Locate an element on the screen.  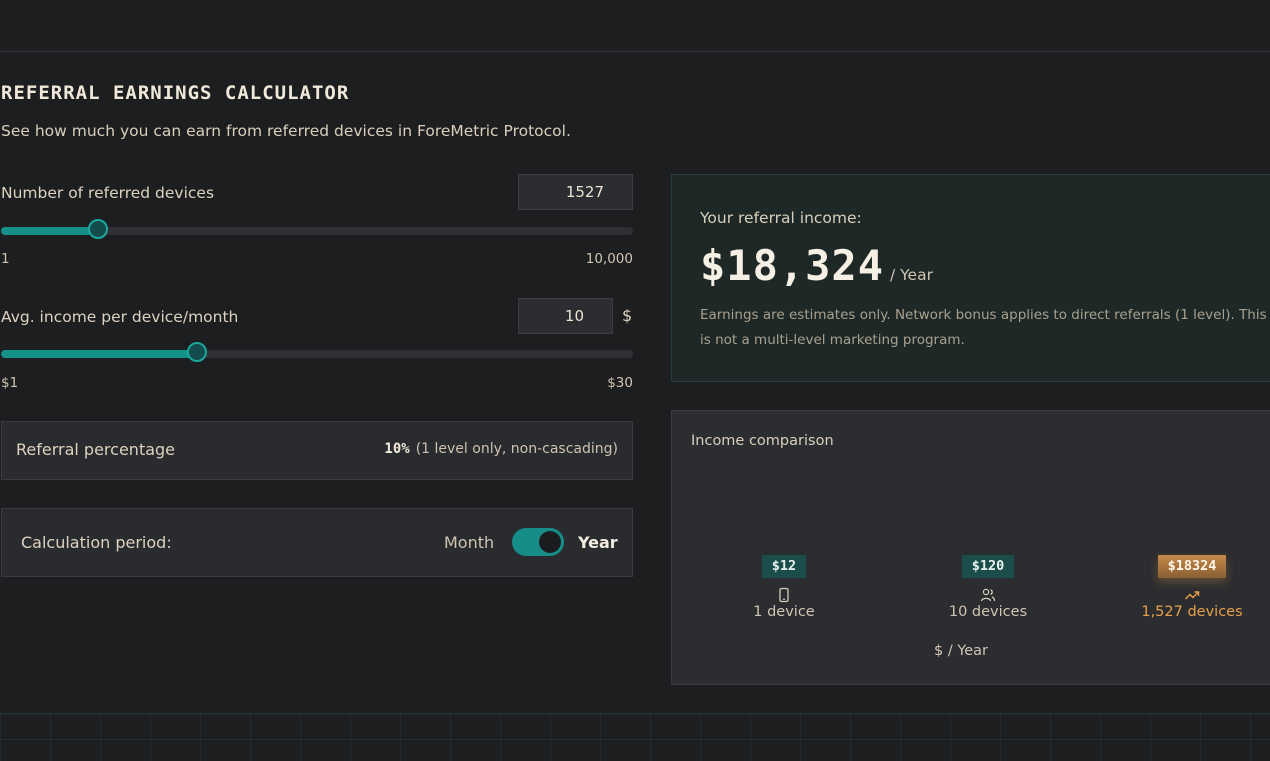
users-icon is located at coordinates (988, 595).